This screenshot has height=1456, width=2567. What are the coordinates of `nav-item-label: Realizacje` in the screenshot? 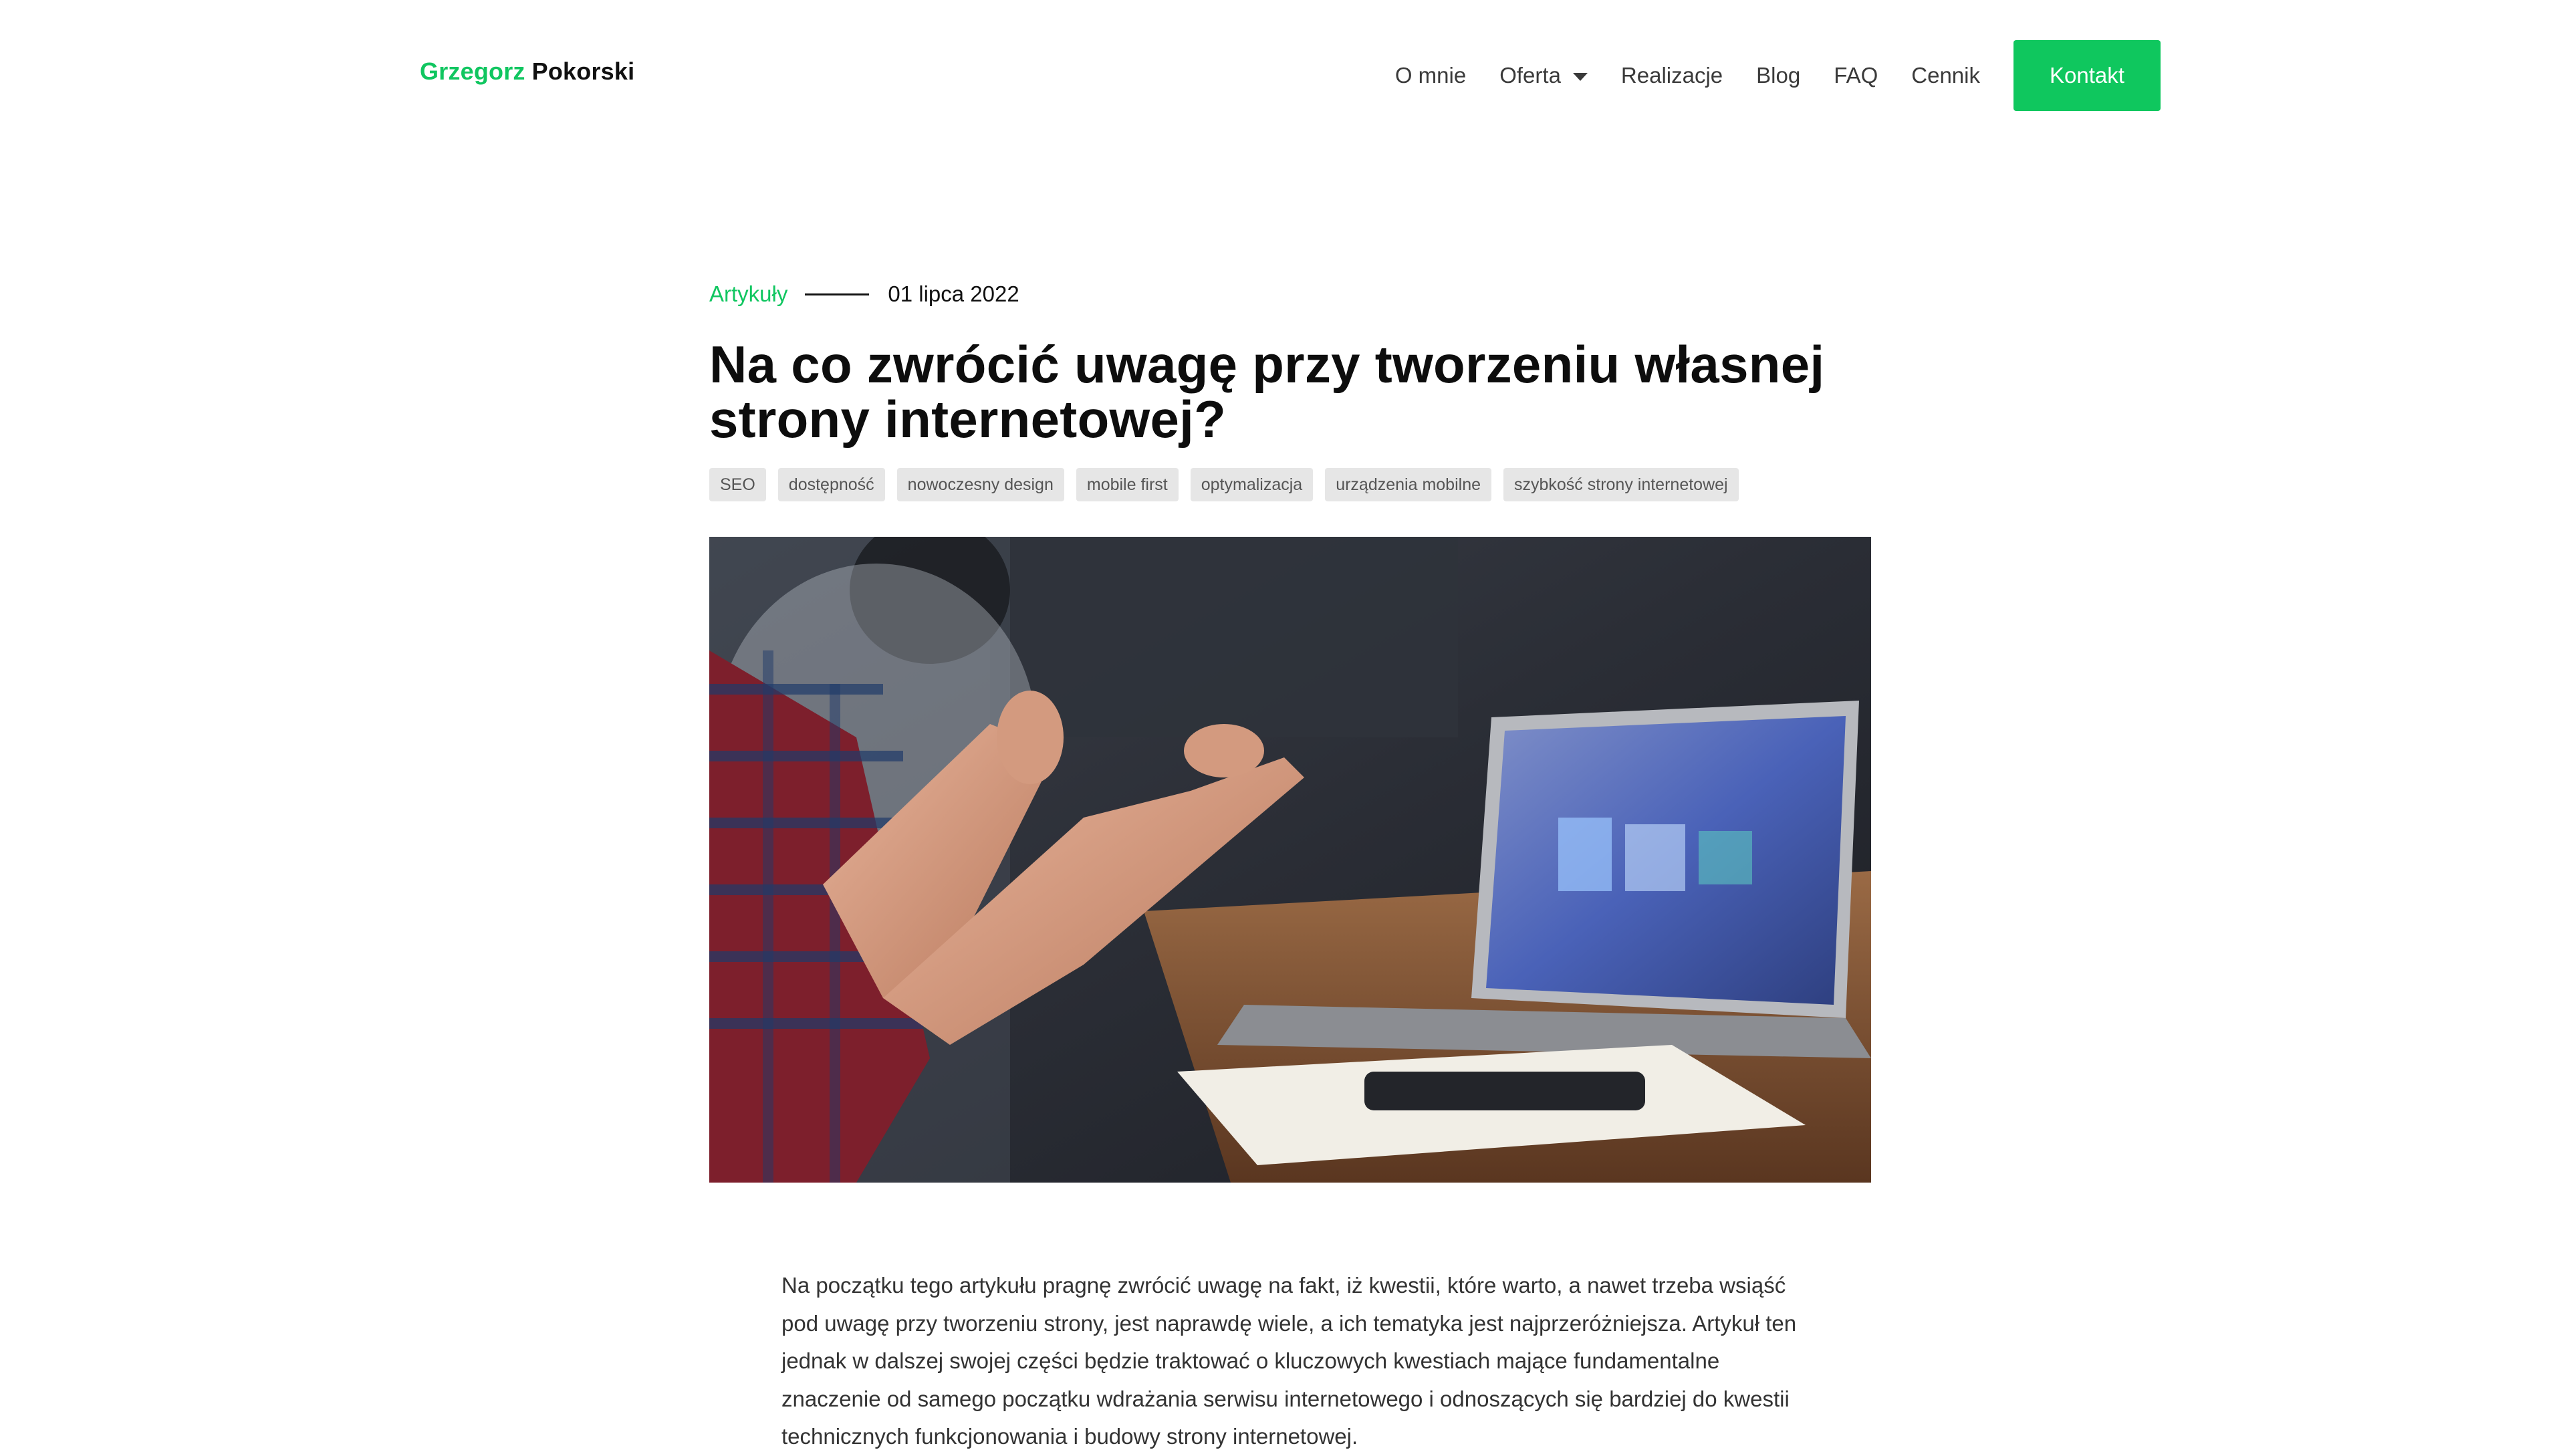 It's located at (1671, 75).